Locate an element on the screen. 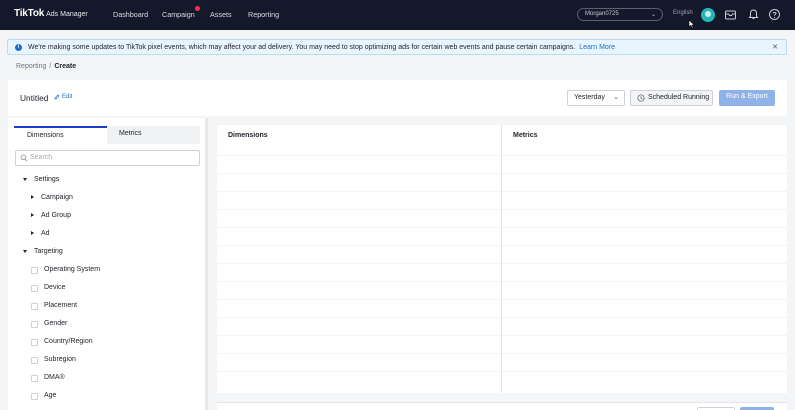 Image resolution: width=795 pixels, height=410 pixels. checkbox-country-region is located at coordinates (34, 342).